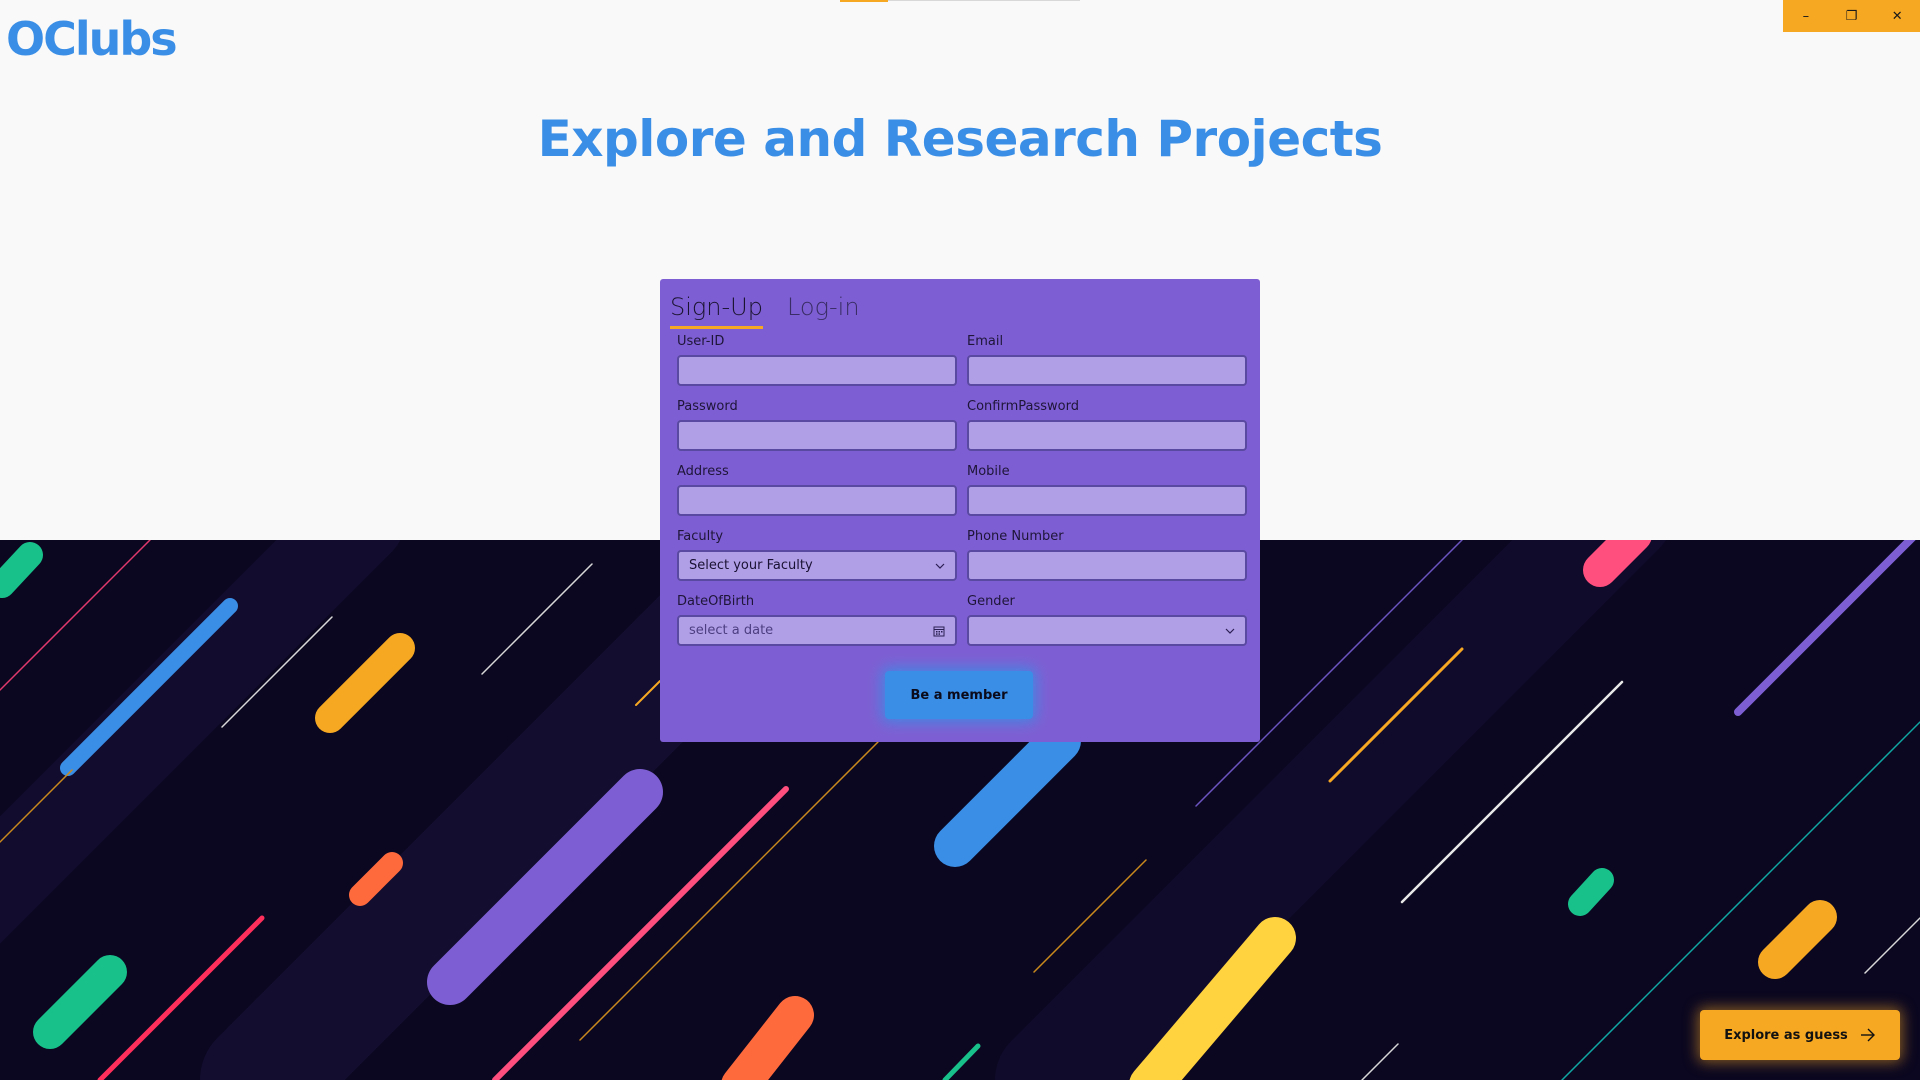 The image size is (1920, 1080). Describe the element at coordinates (700, 536) in the screenshot. I see `faculty-label: Faculty` at that location.